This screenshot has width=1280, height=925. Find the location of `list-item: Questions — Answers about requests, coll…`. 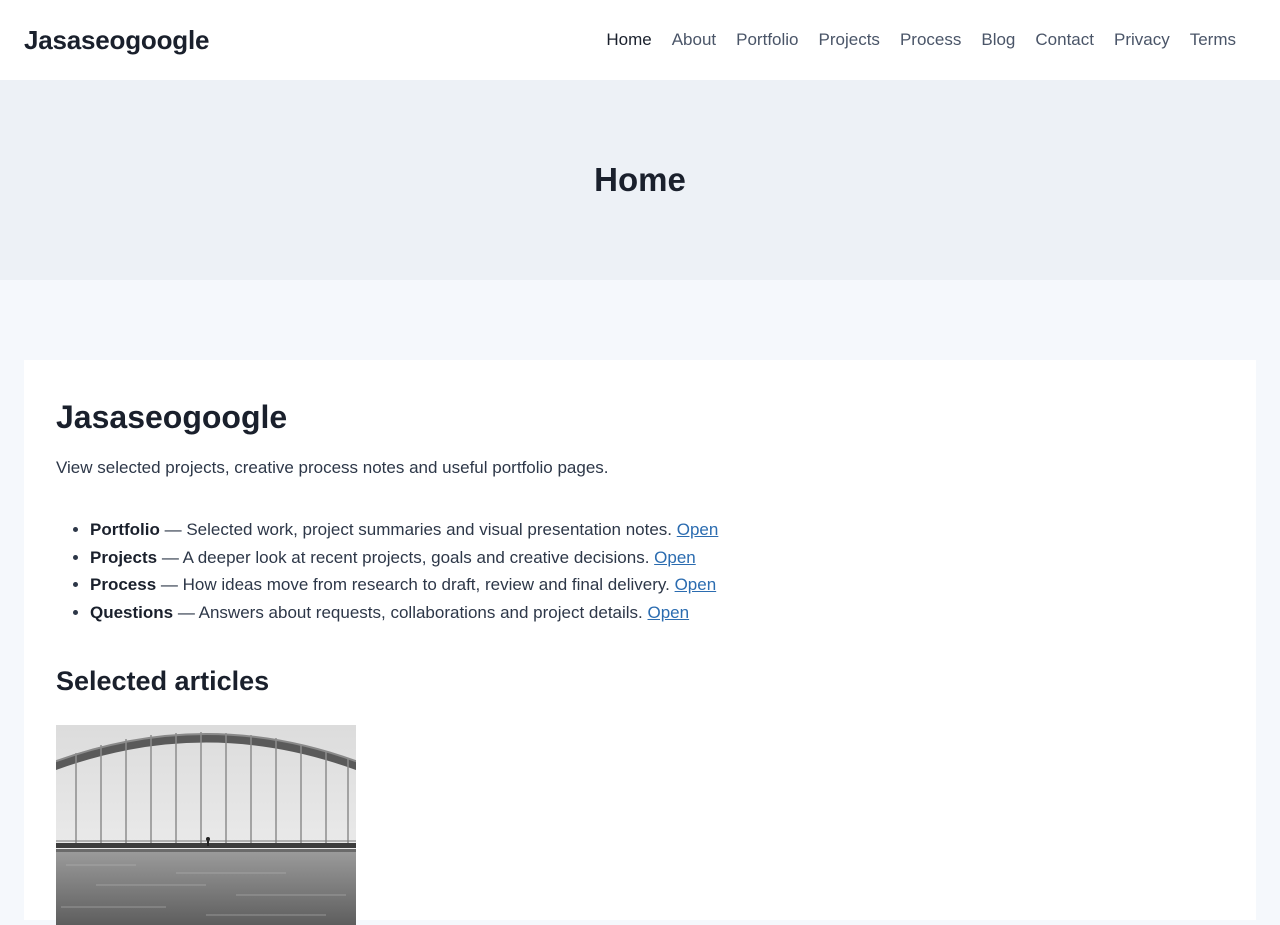

list-item: Questions — Answers about requests, coll… is located at coordinates (657, 613).